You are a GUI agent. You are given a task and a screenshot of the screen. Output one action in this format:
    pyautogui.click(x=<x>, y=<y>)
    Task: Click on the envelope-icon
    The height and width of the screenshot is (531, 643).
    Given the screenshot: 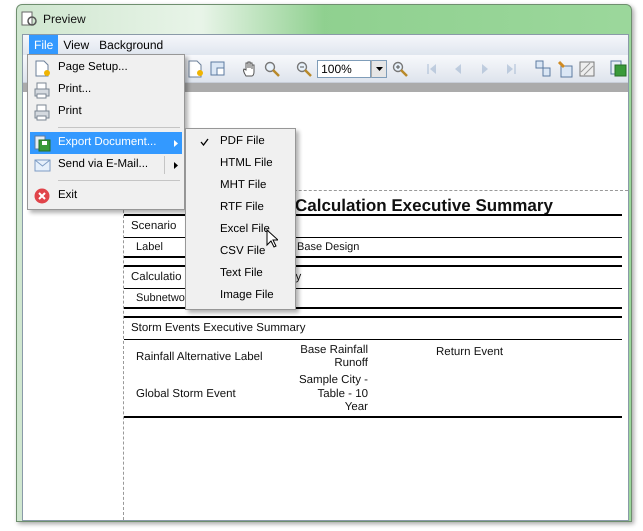 What is the action you would take?
    pyautogui.click(x=42, y=165)
    